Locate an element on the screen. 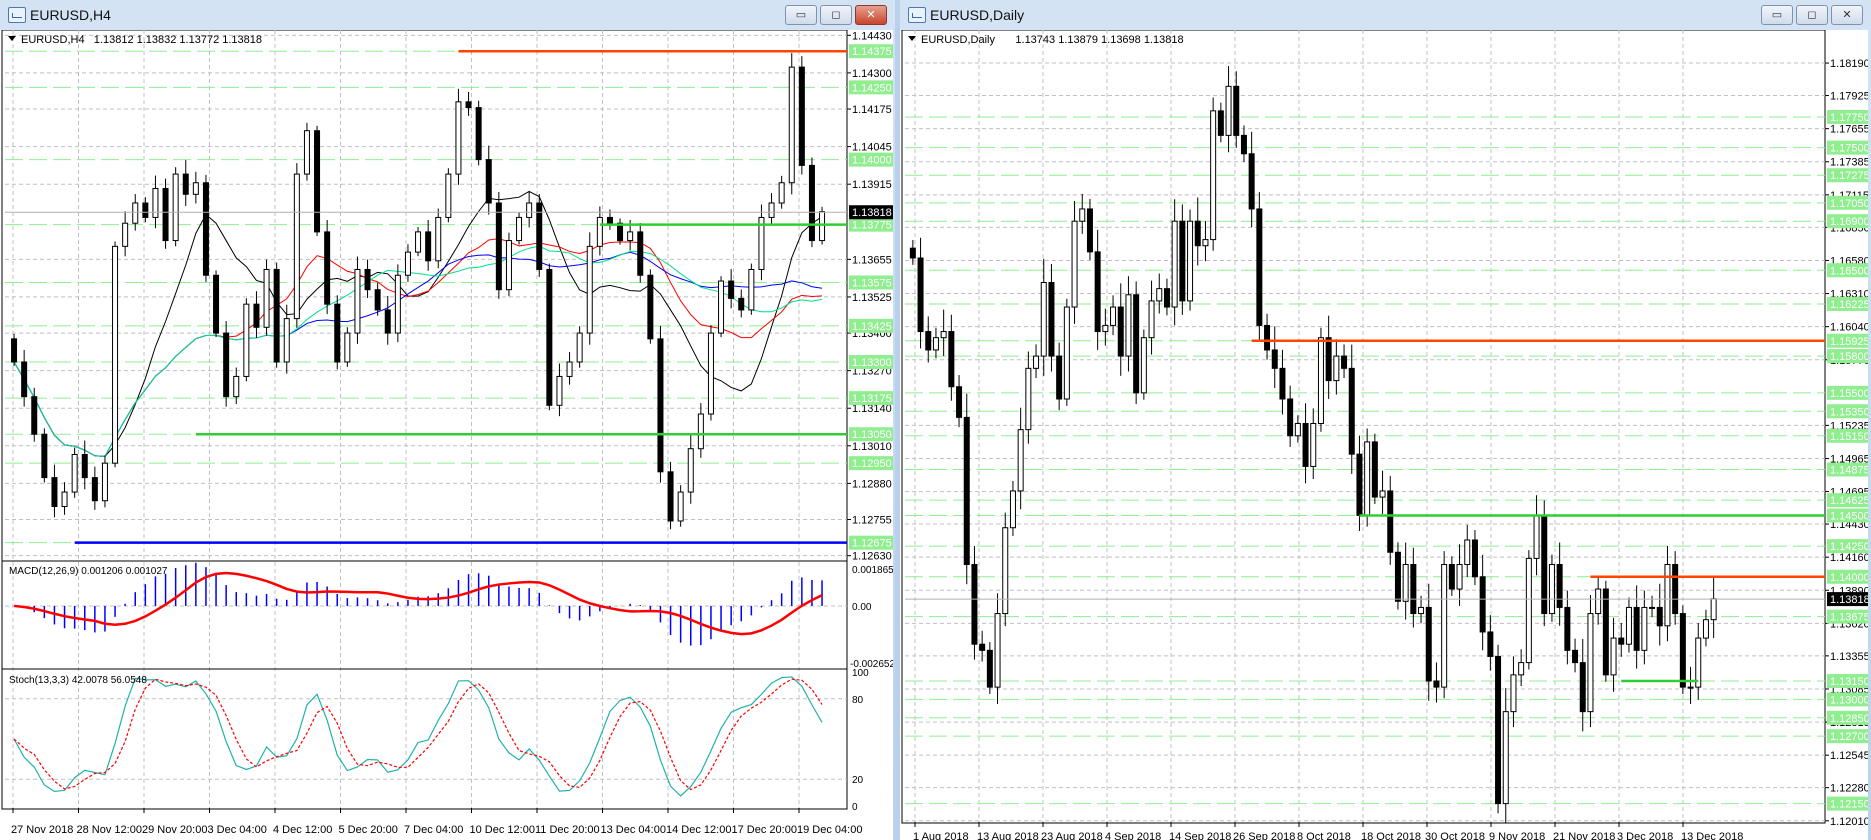 This screenshot has width=1871, height=840. x-axis-label: 4 Dec 12:00 is located at coordinates (302, 830).